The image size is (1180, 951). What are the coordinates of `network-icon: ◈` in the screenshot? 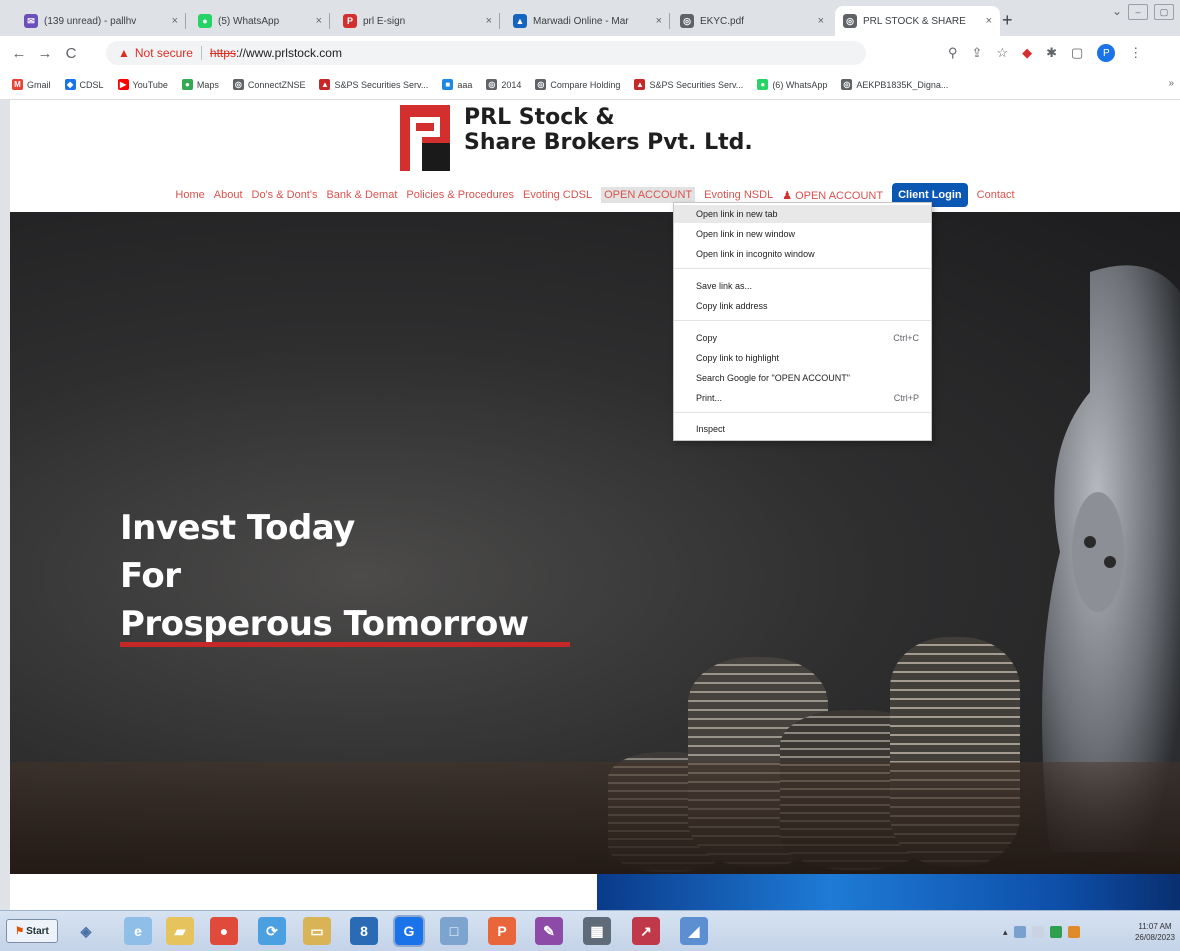 It's located at (86, 931).